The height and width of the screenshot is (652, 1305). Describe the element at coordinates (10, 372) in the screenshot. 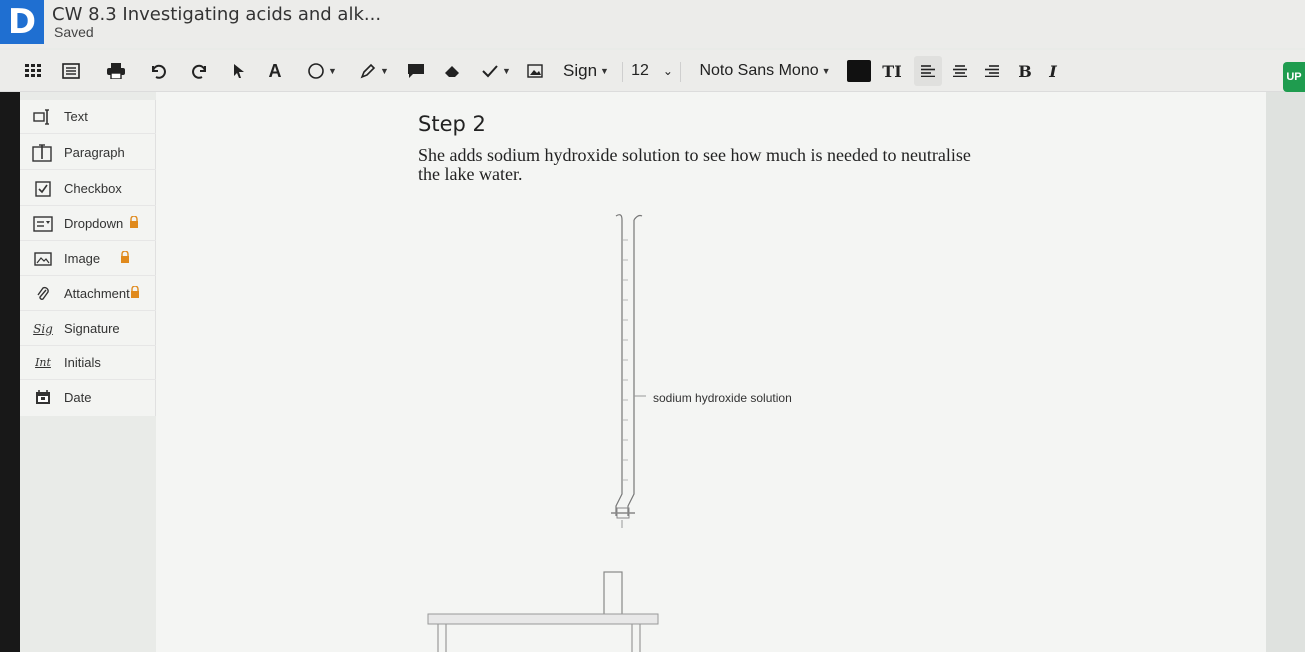

I see `screen-edge` at that location.